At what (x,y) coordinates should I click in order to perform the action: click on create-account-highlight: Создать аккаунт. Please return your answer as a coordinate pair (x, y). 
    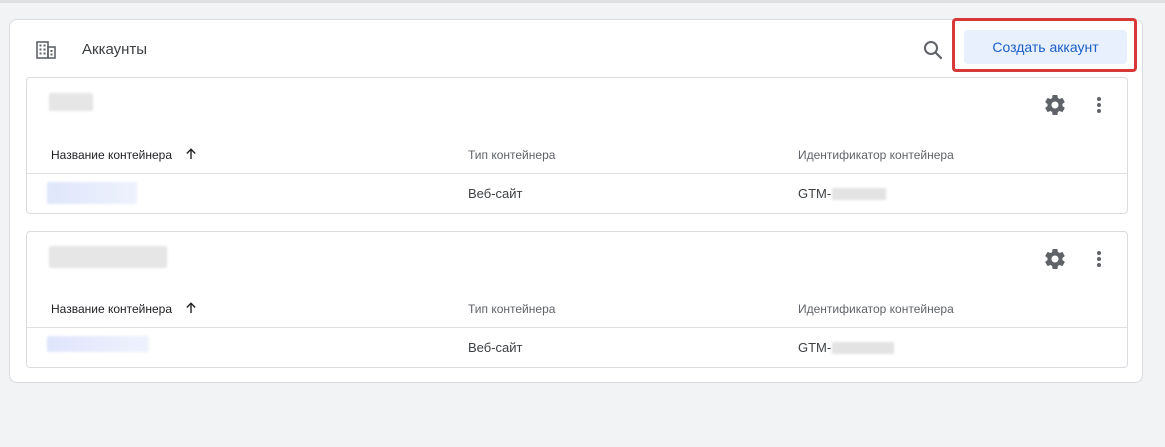
    Looking at the image, I should click on (1044, 45).